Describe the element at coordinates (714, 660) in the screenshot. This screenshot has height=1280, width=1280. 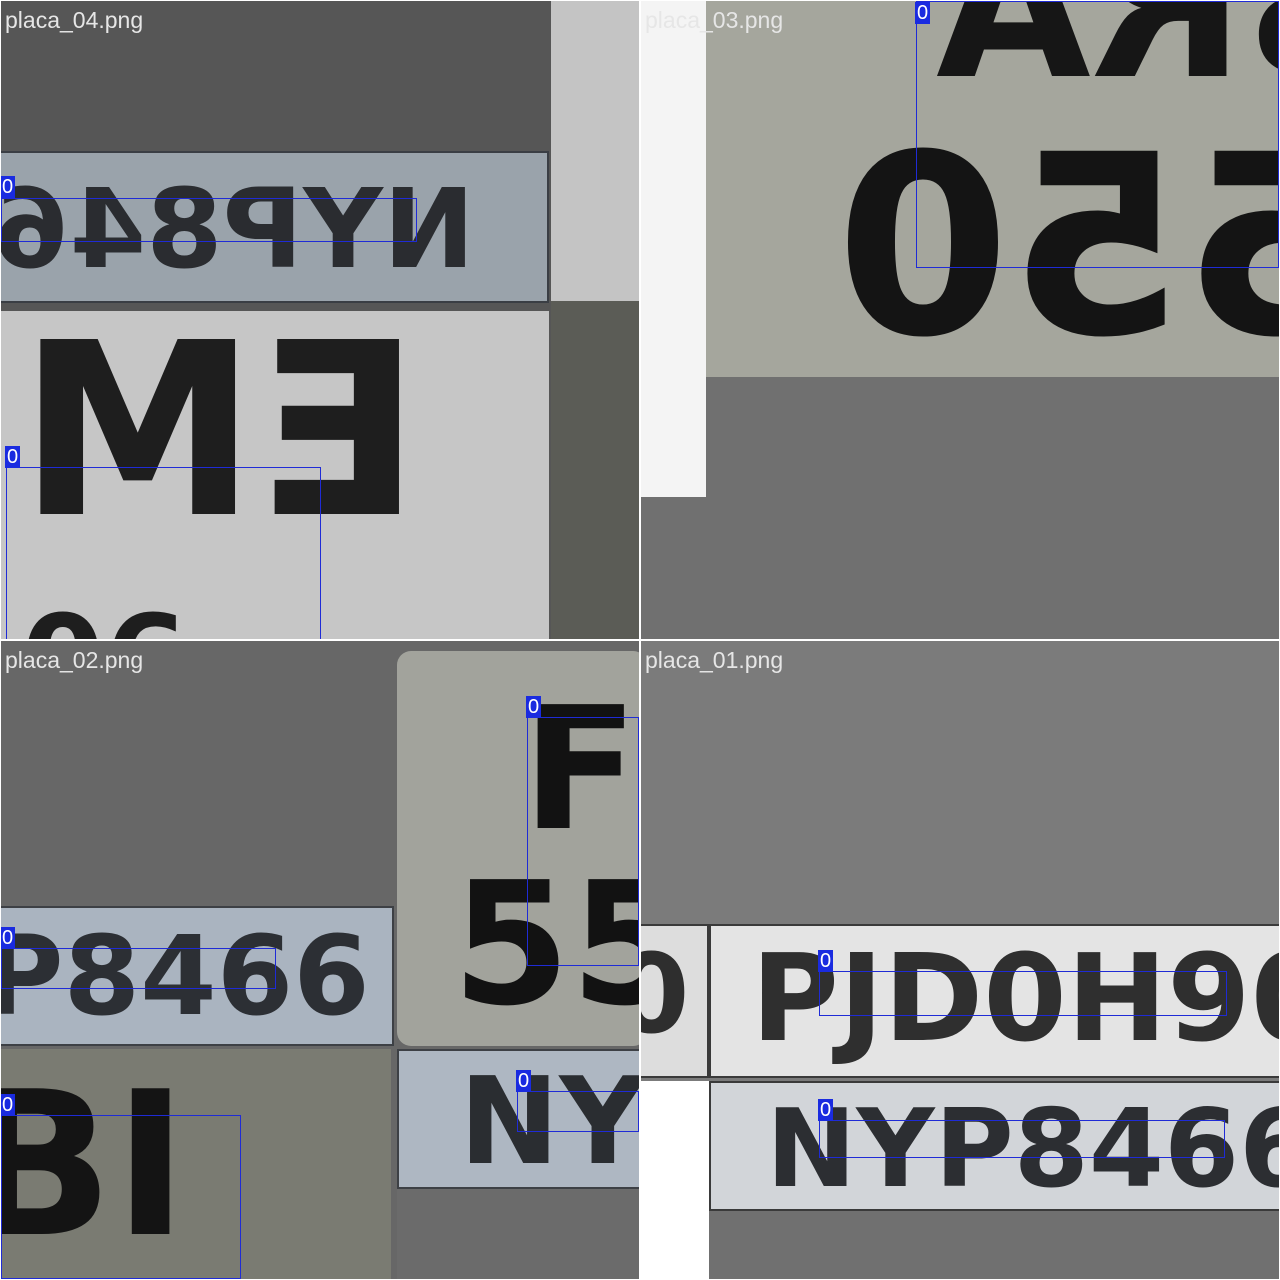
I see `tile-filename: placa_01.png` at that location.